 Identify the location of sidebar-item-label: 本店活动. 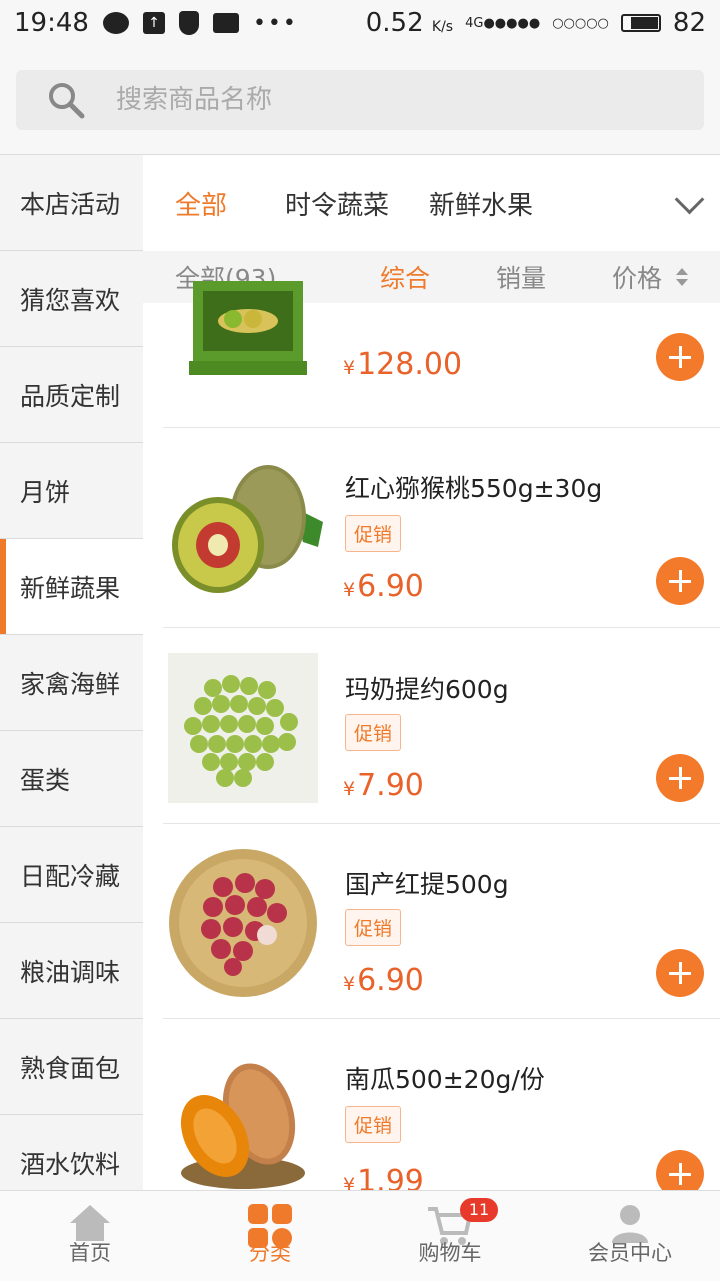
(70, 204).